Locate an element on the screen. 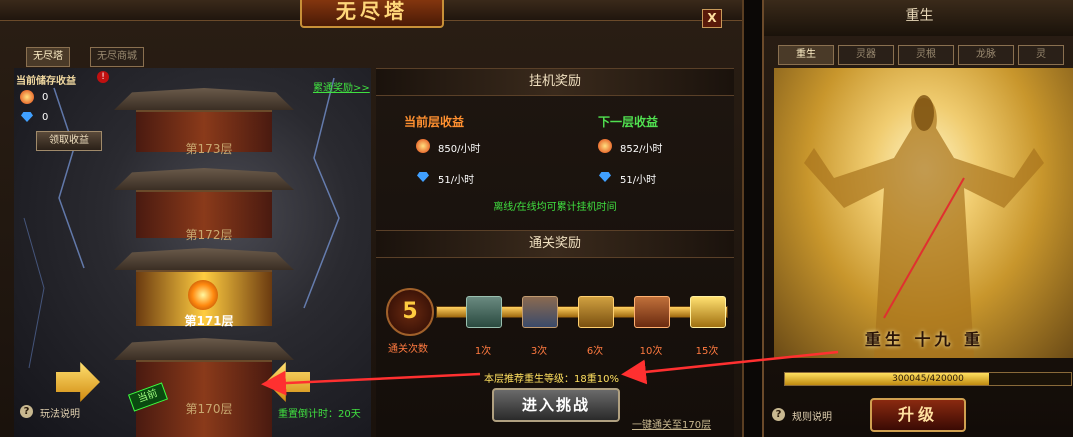 This screenshot has height=437, width=1073. floor-label: 第172层 is located at coordinates (209, 235).